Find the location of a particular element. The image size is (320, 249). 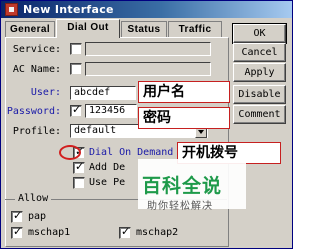

ok-button: OK is located at coordinates (259, 33).